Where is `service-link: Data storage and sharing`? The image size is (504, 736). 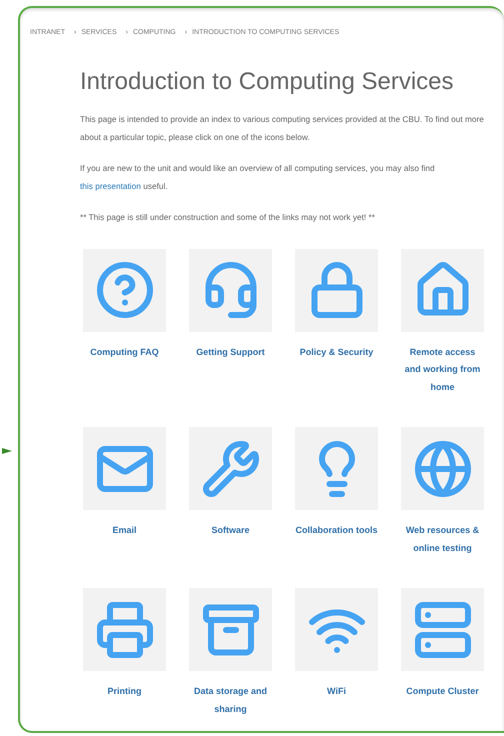
service-link: Data storage and sharing is located at coordinates (230, 700).